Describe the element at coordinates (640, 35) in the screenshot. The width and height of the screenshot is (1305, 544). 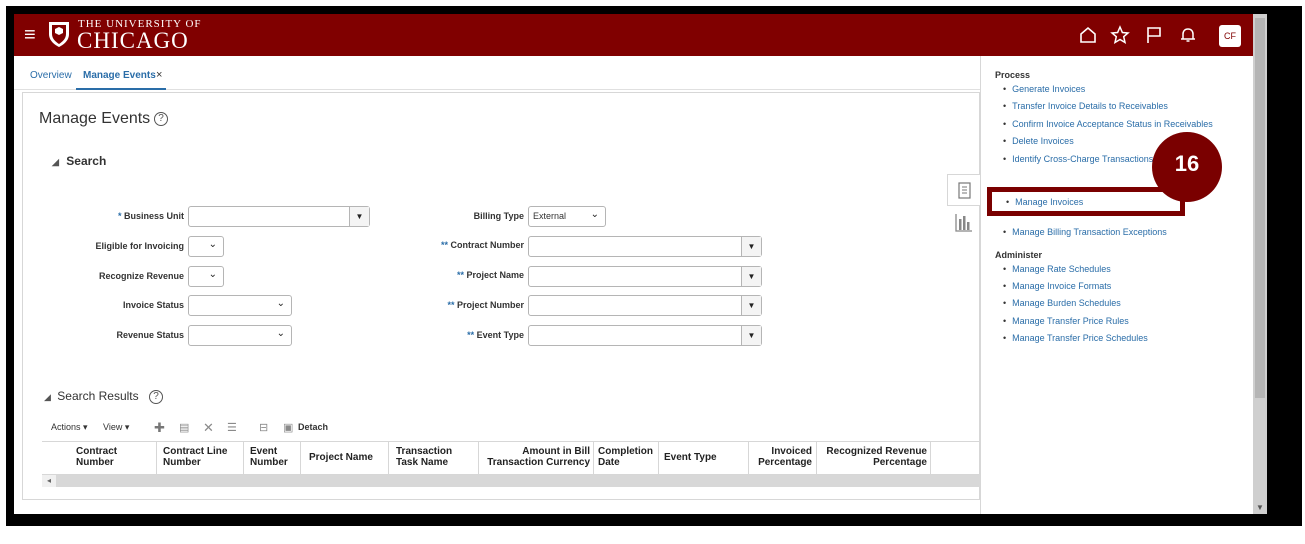
I see `global-header: ≡ THE UNIVERSITY OF CHICAGO CF` at that location.